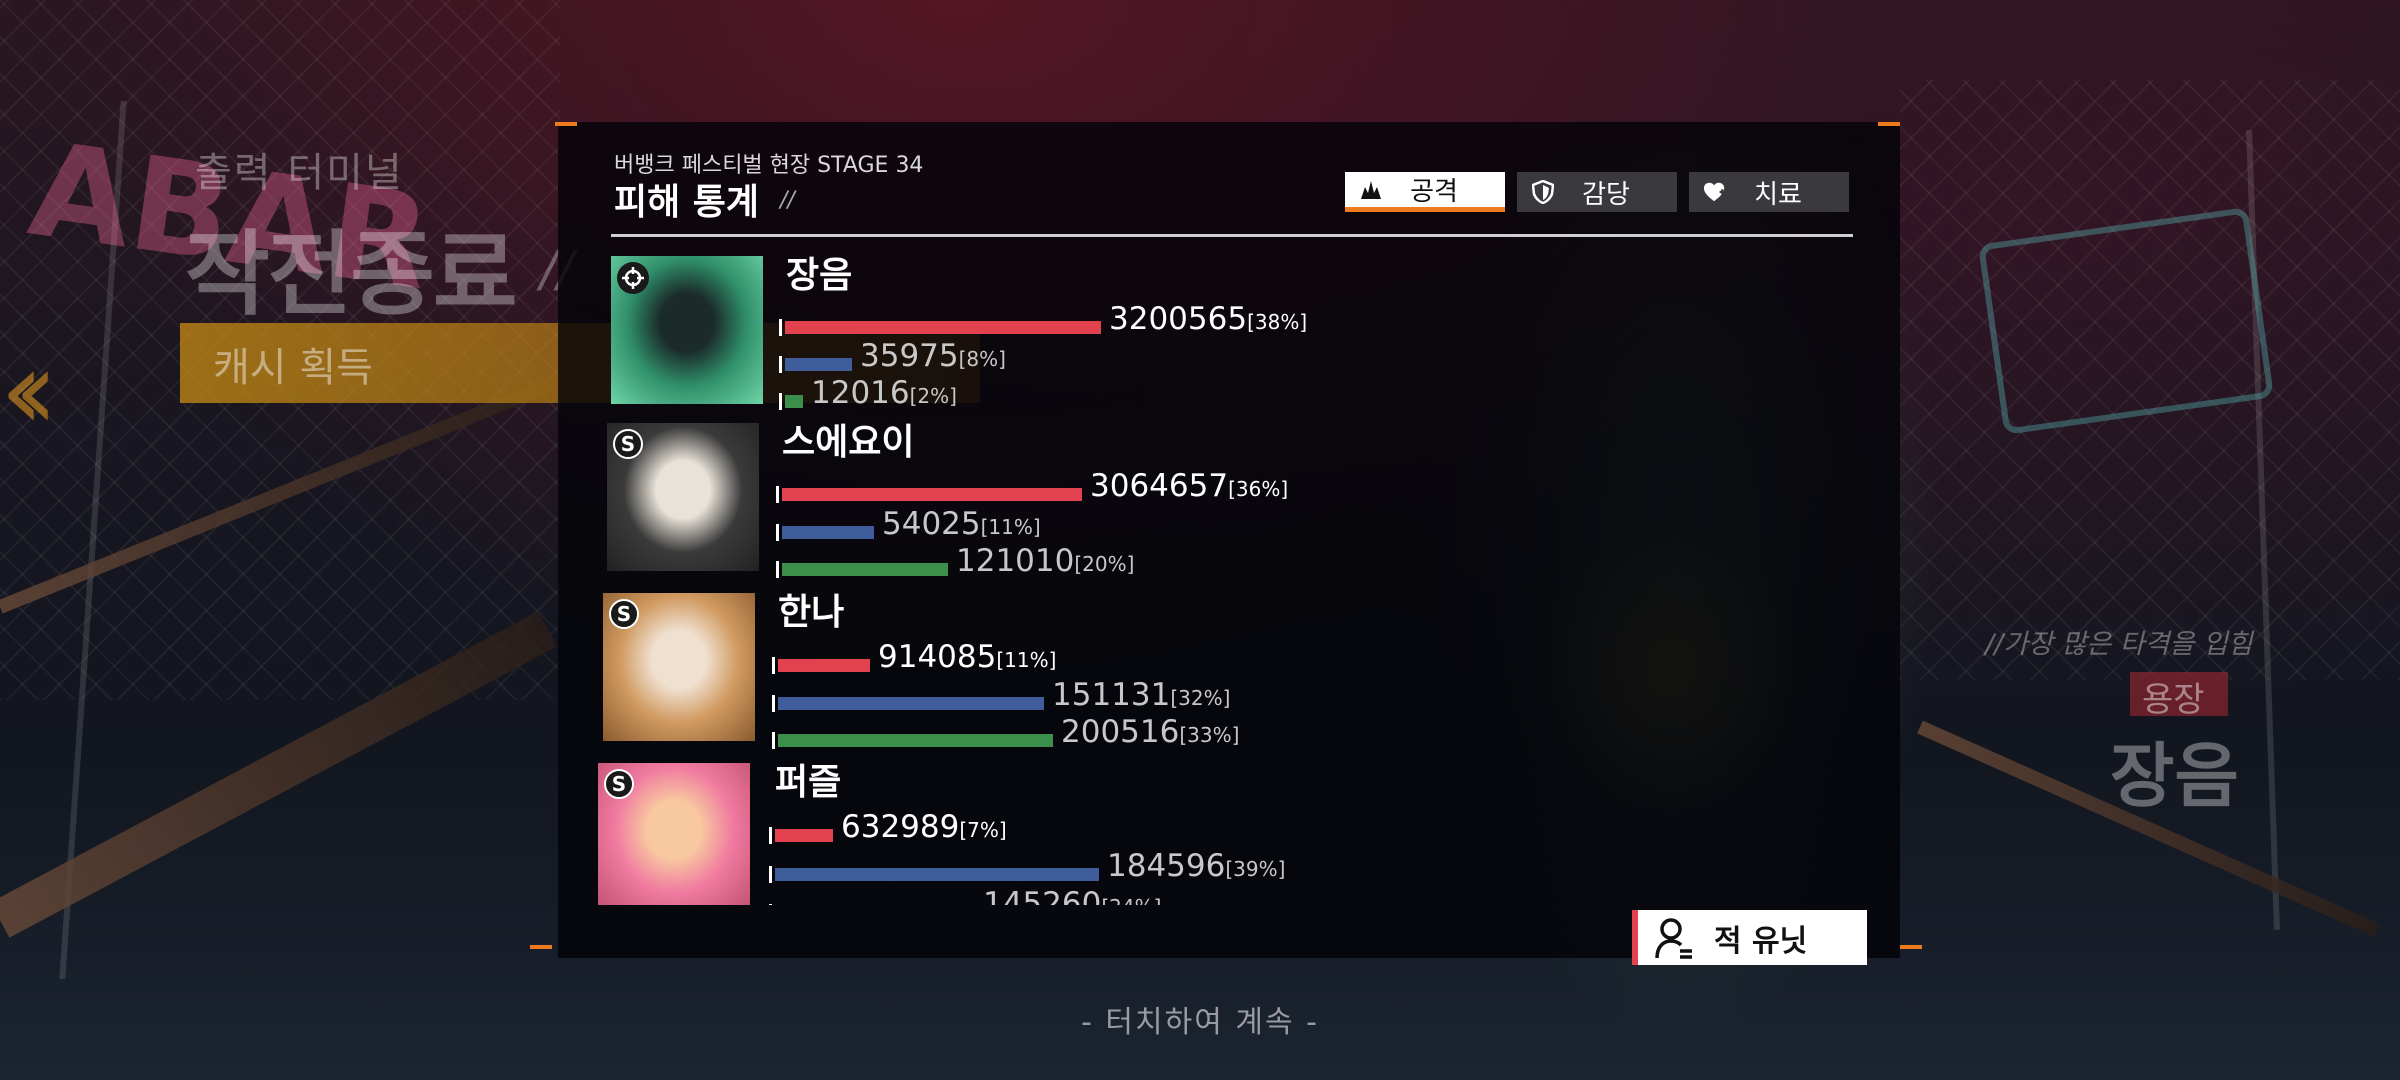 The height and width of the screenshot is (1080, 2400). I want to click on damage-value: 3064657[36%], so click(1189, 486).